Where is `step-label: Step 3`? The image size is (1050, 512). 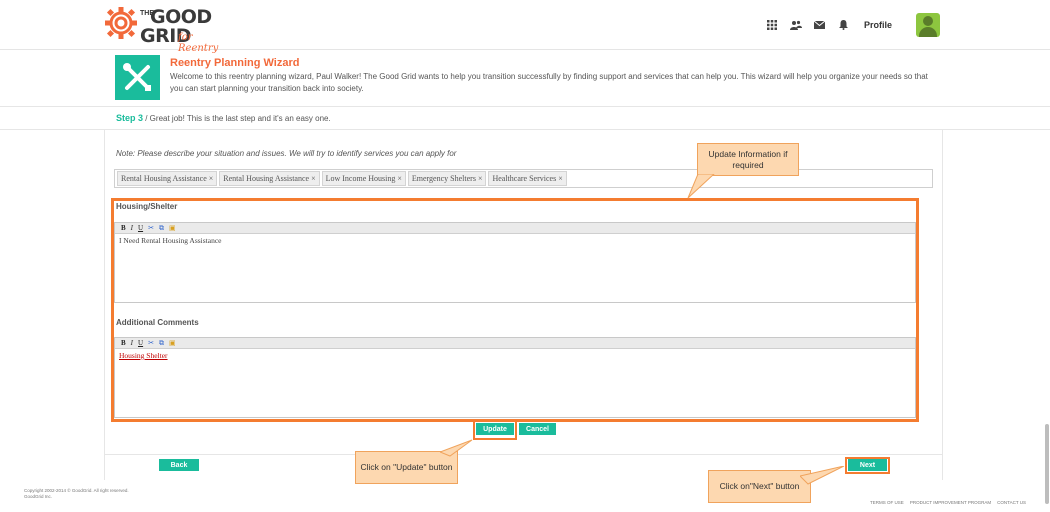 step-label: Step 3 is located at coordinates (130, 118).